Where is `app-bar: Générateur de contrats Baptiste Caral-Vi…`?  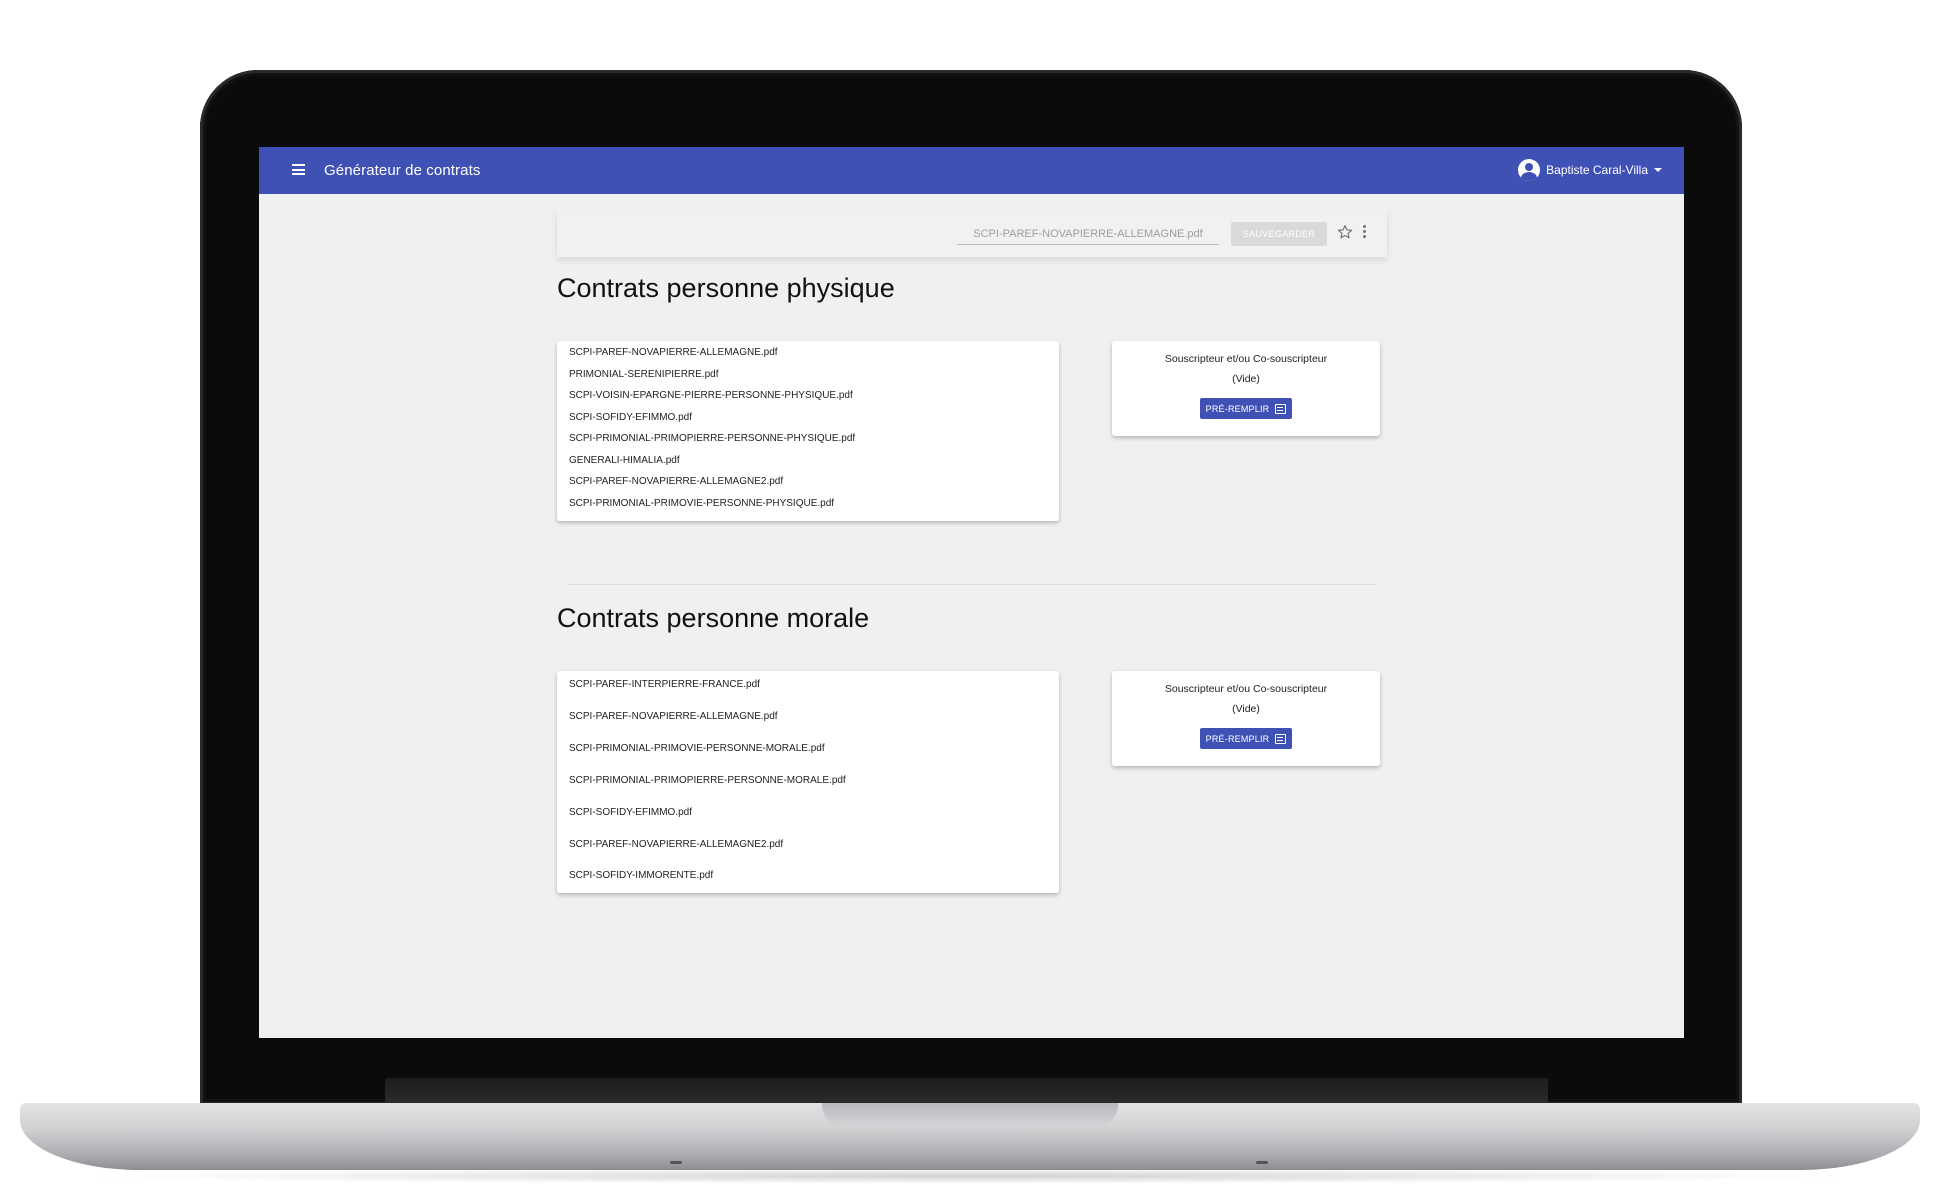 app-bar: Générateur de contrats Baptiste Caral-Vi… is located at coordinates (971, 170).